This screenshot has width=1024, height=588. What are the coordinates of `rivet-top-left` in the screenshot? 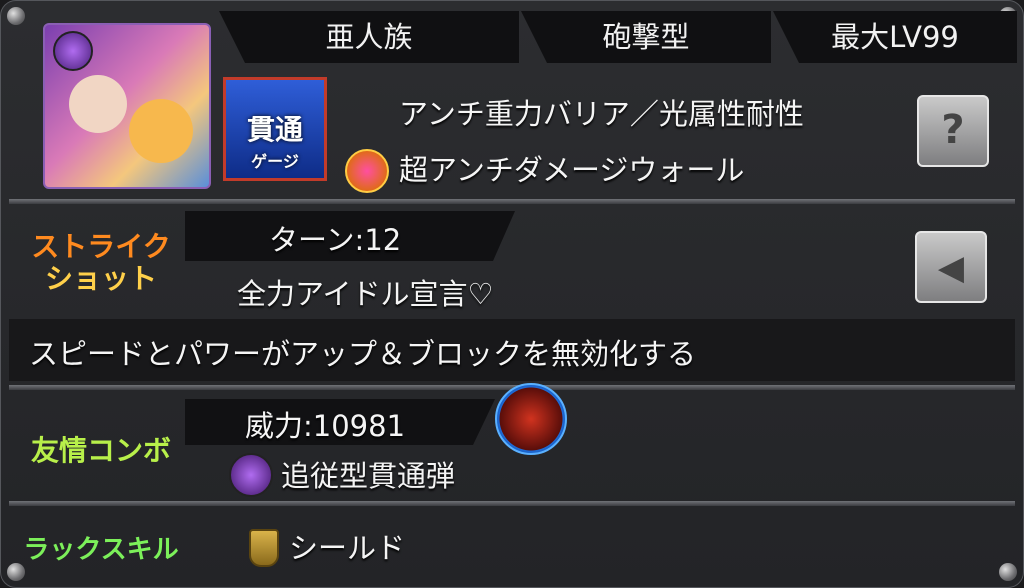 It's located at (16, 16).